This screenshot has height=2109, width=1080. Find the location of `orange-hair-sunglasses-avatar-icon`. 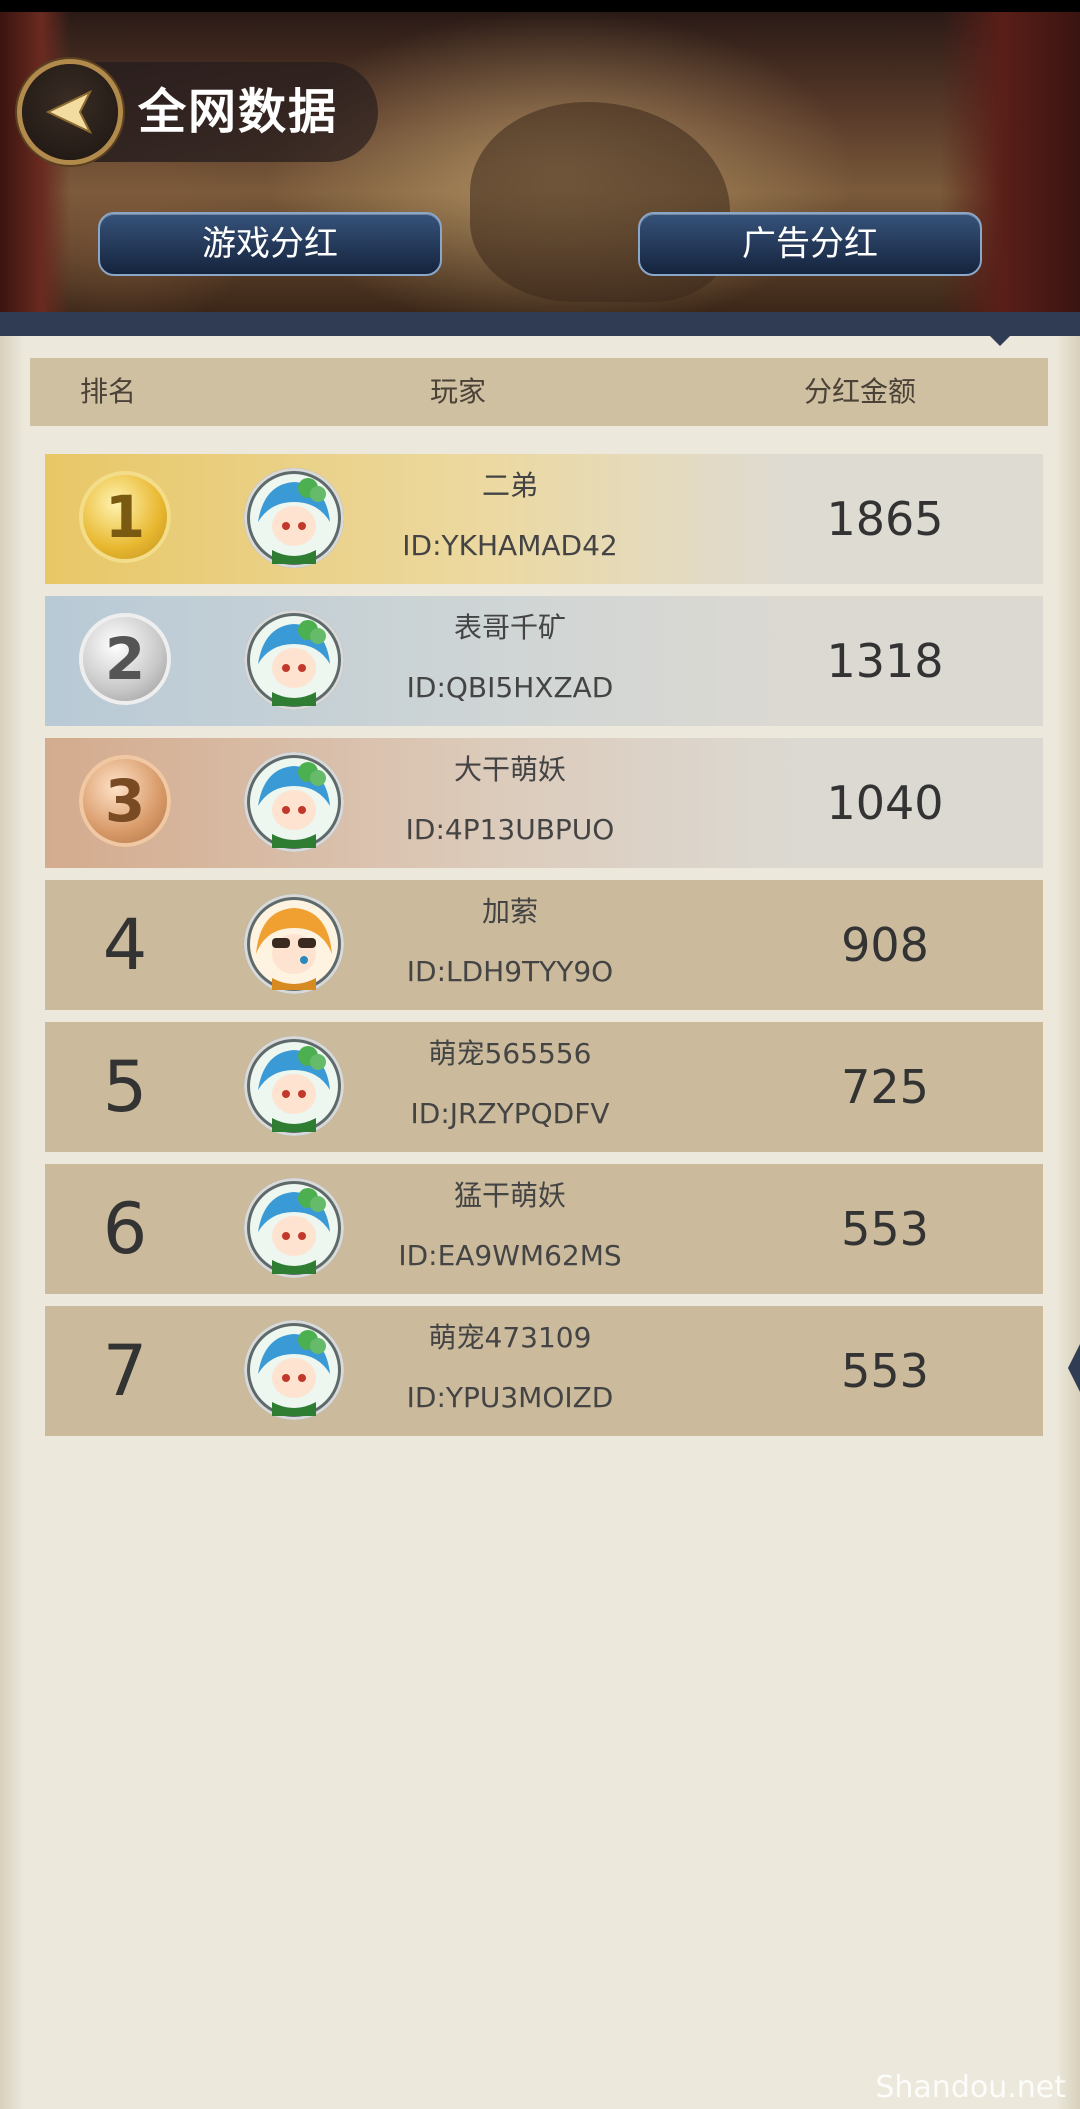

orange-hair-sunglasses-avatar-icon is located at coordinates (294, 945).